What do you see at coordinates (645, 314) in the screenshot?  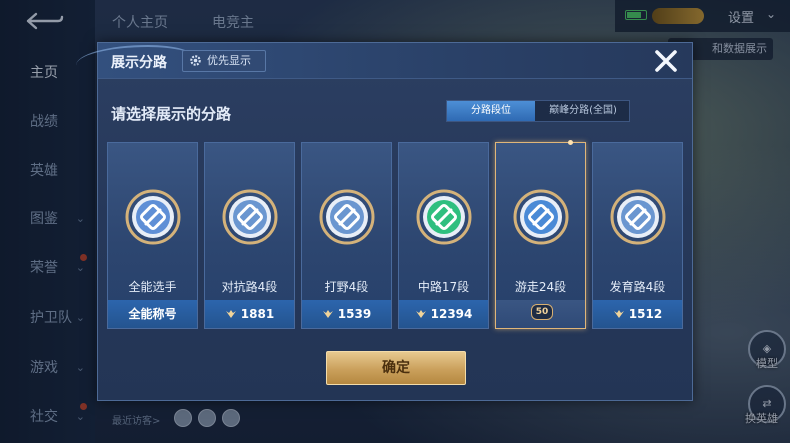 I see `rank-points-value: 1512` at bounding box center [645, 314].